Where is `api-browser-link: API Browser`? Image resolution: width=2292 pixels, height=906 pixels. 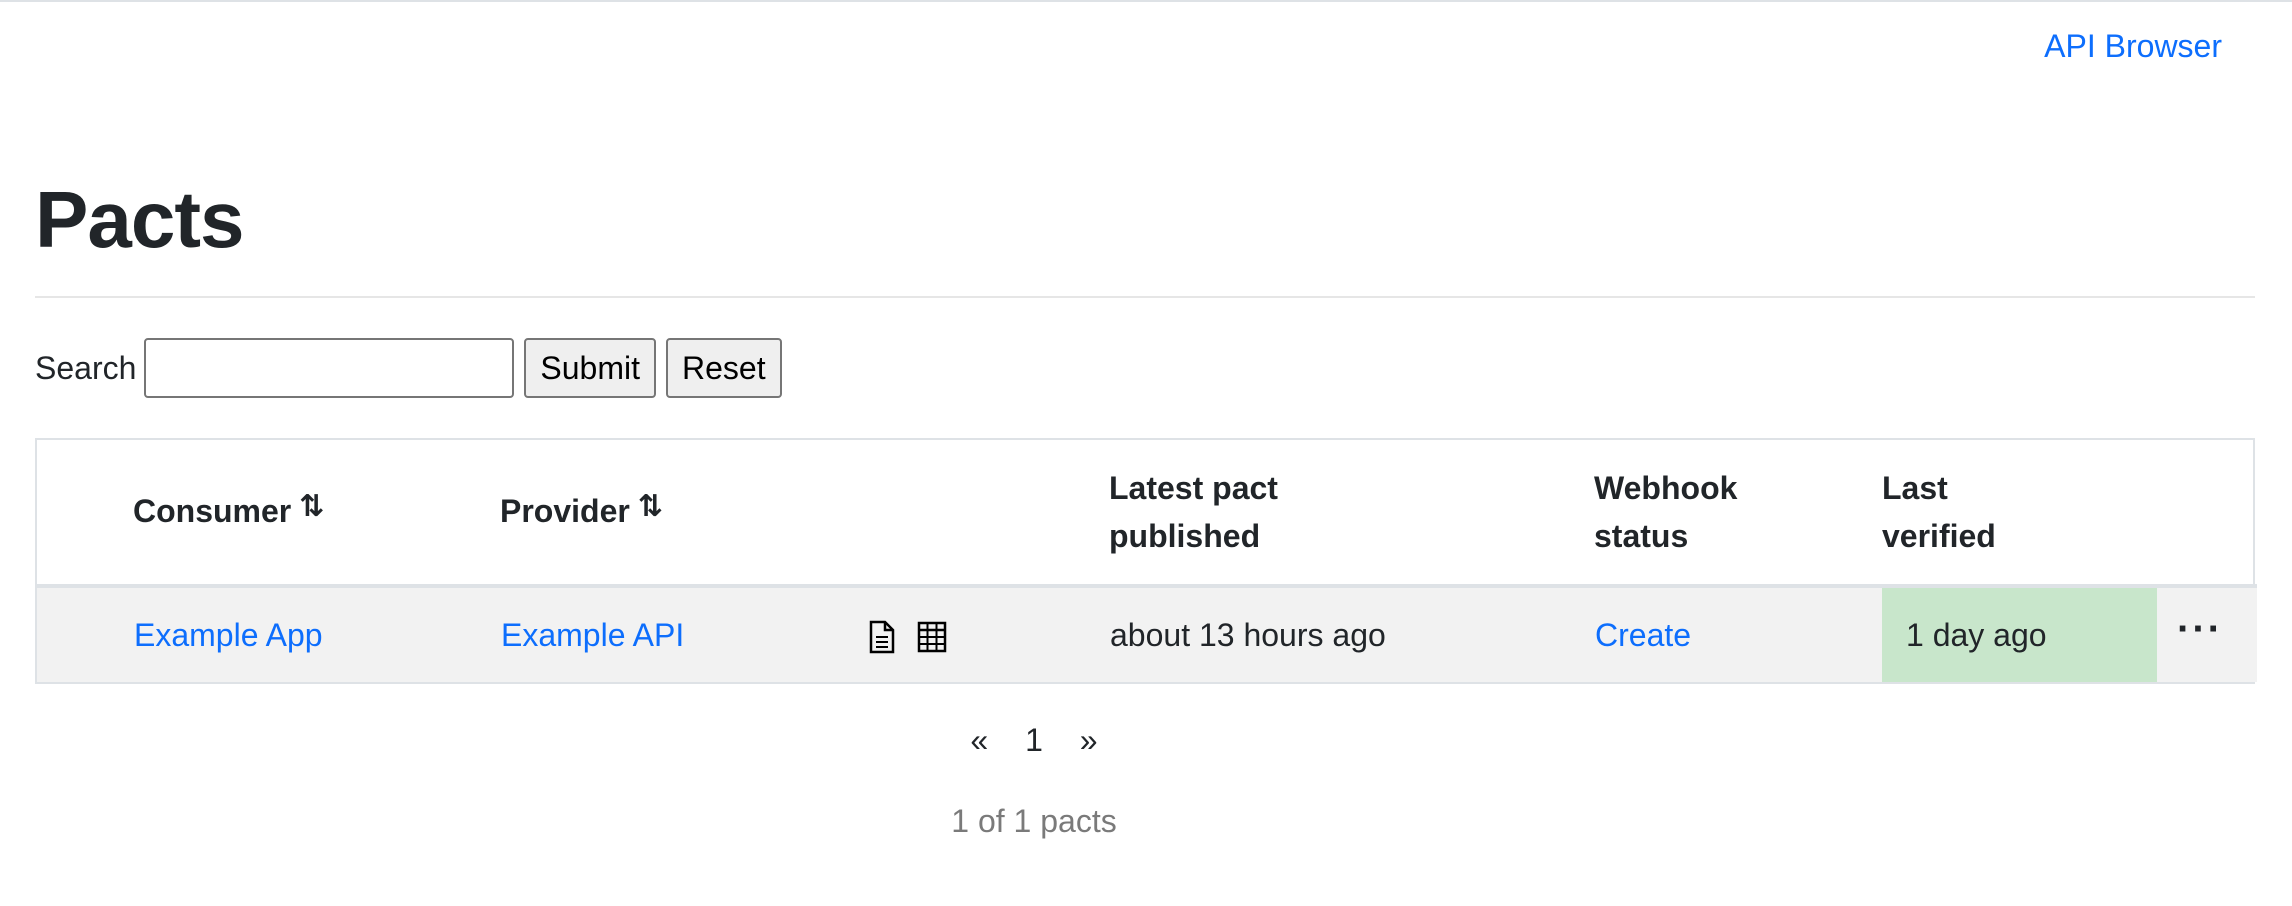
api-browser-link: API Browser is located at coordinates (2133, 46).